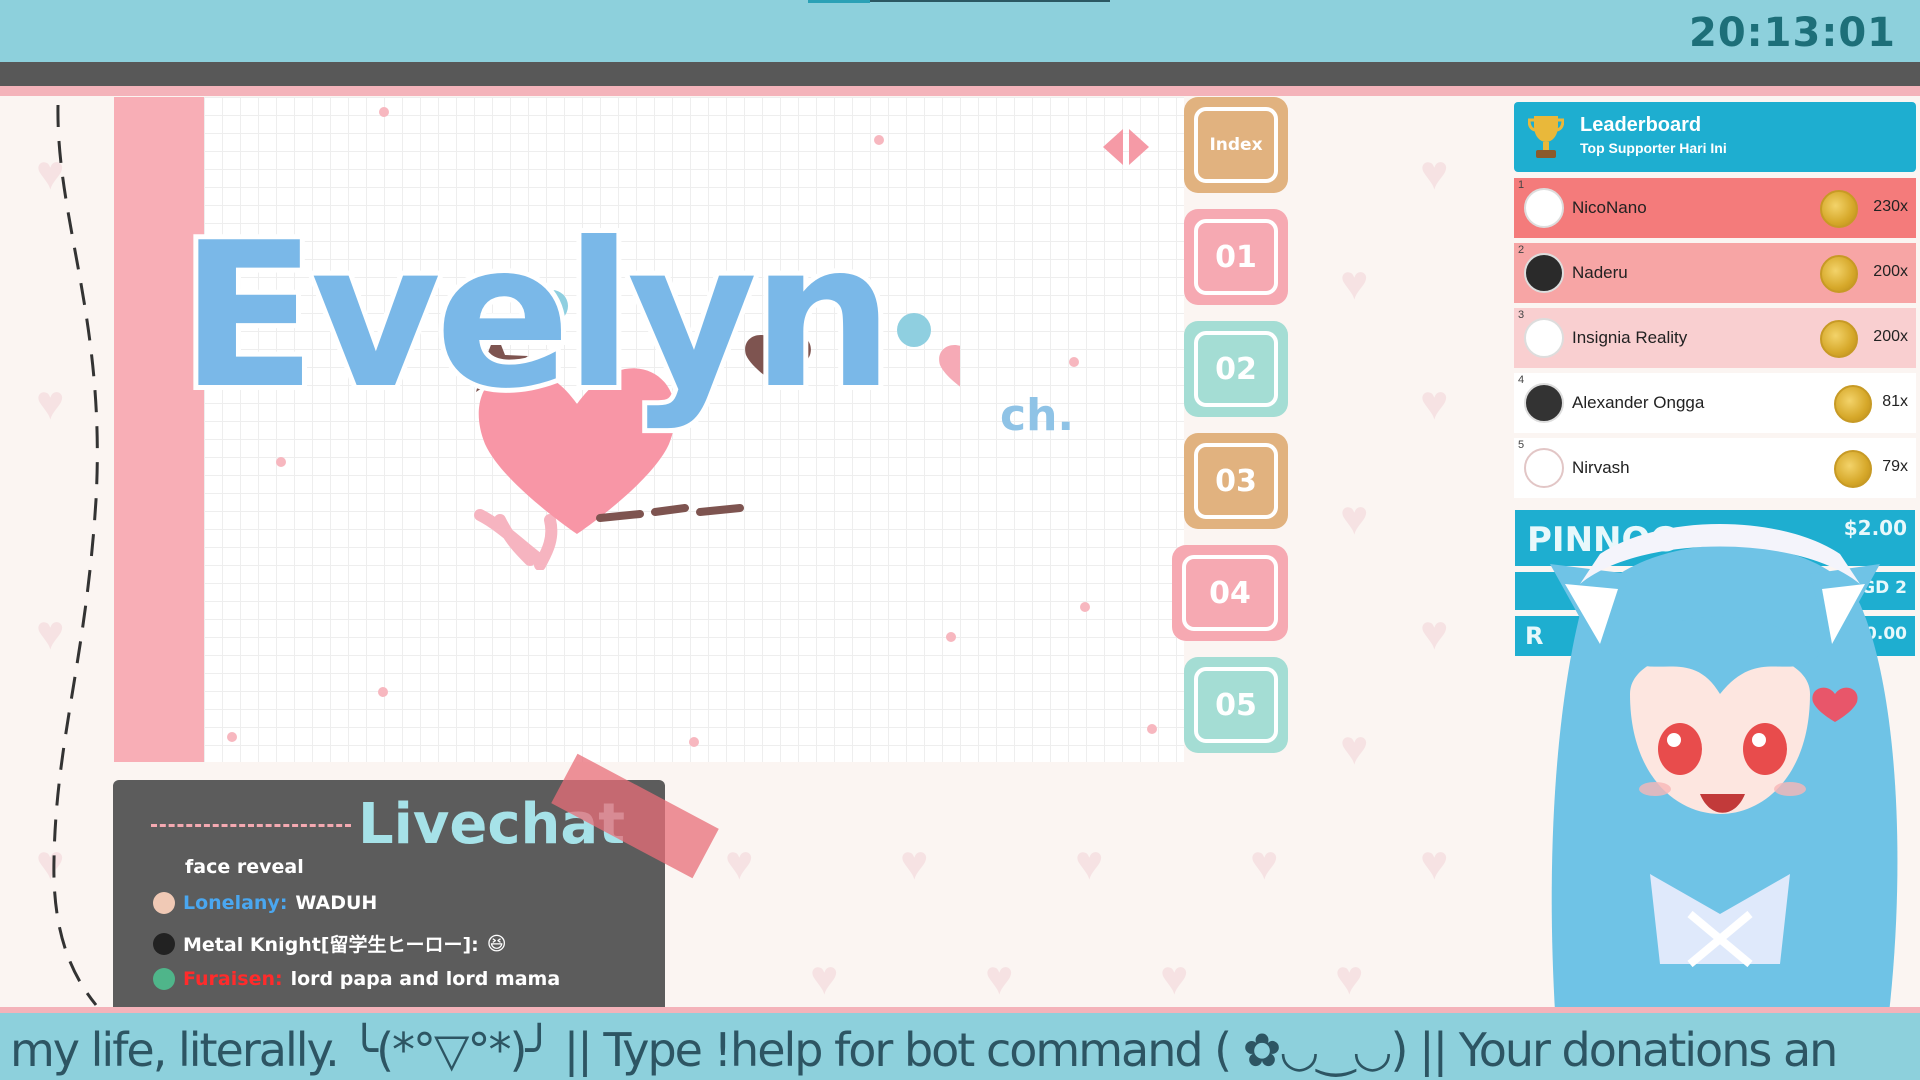  Describe the element at coordinates (75, 555) in the screenshot. I see `dashed-curve-decoration` at that location.